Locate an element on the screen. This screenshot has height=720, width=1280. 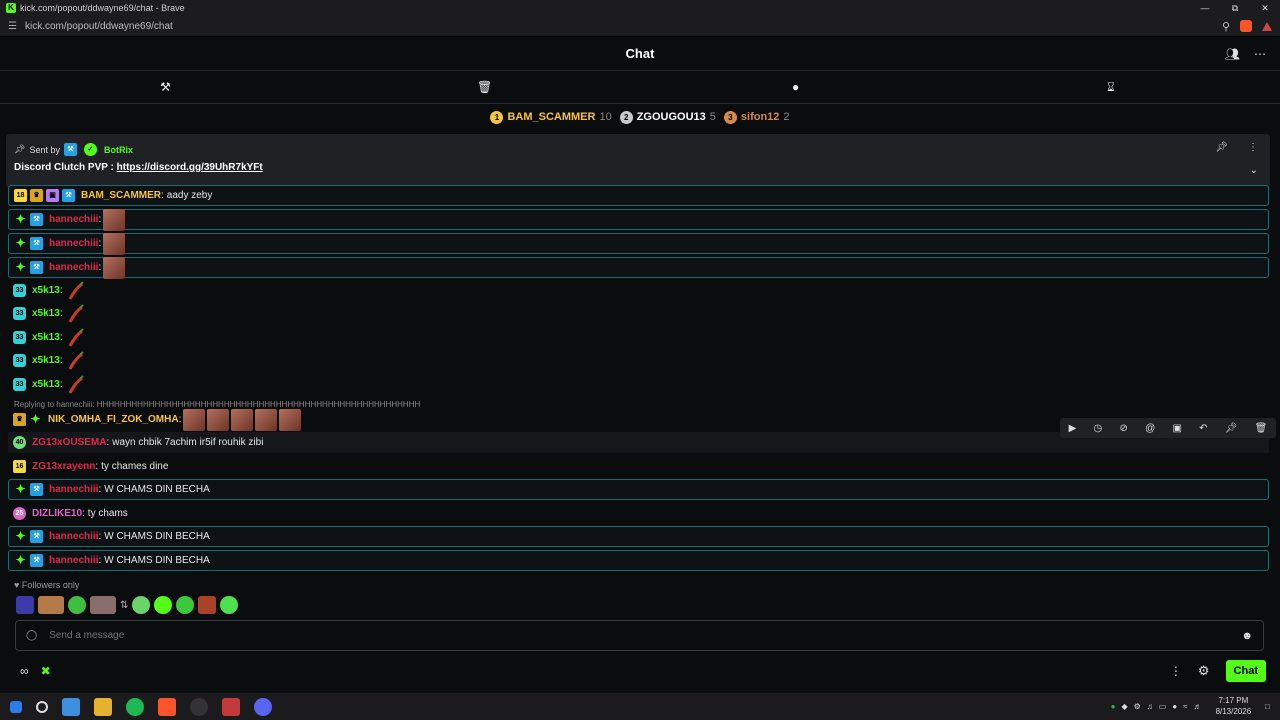
delete-icon: 🗑︎ is located at coordinates (1261, 428).